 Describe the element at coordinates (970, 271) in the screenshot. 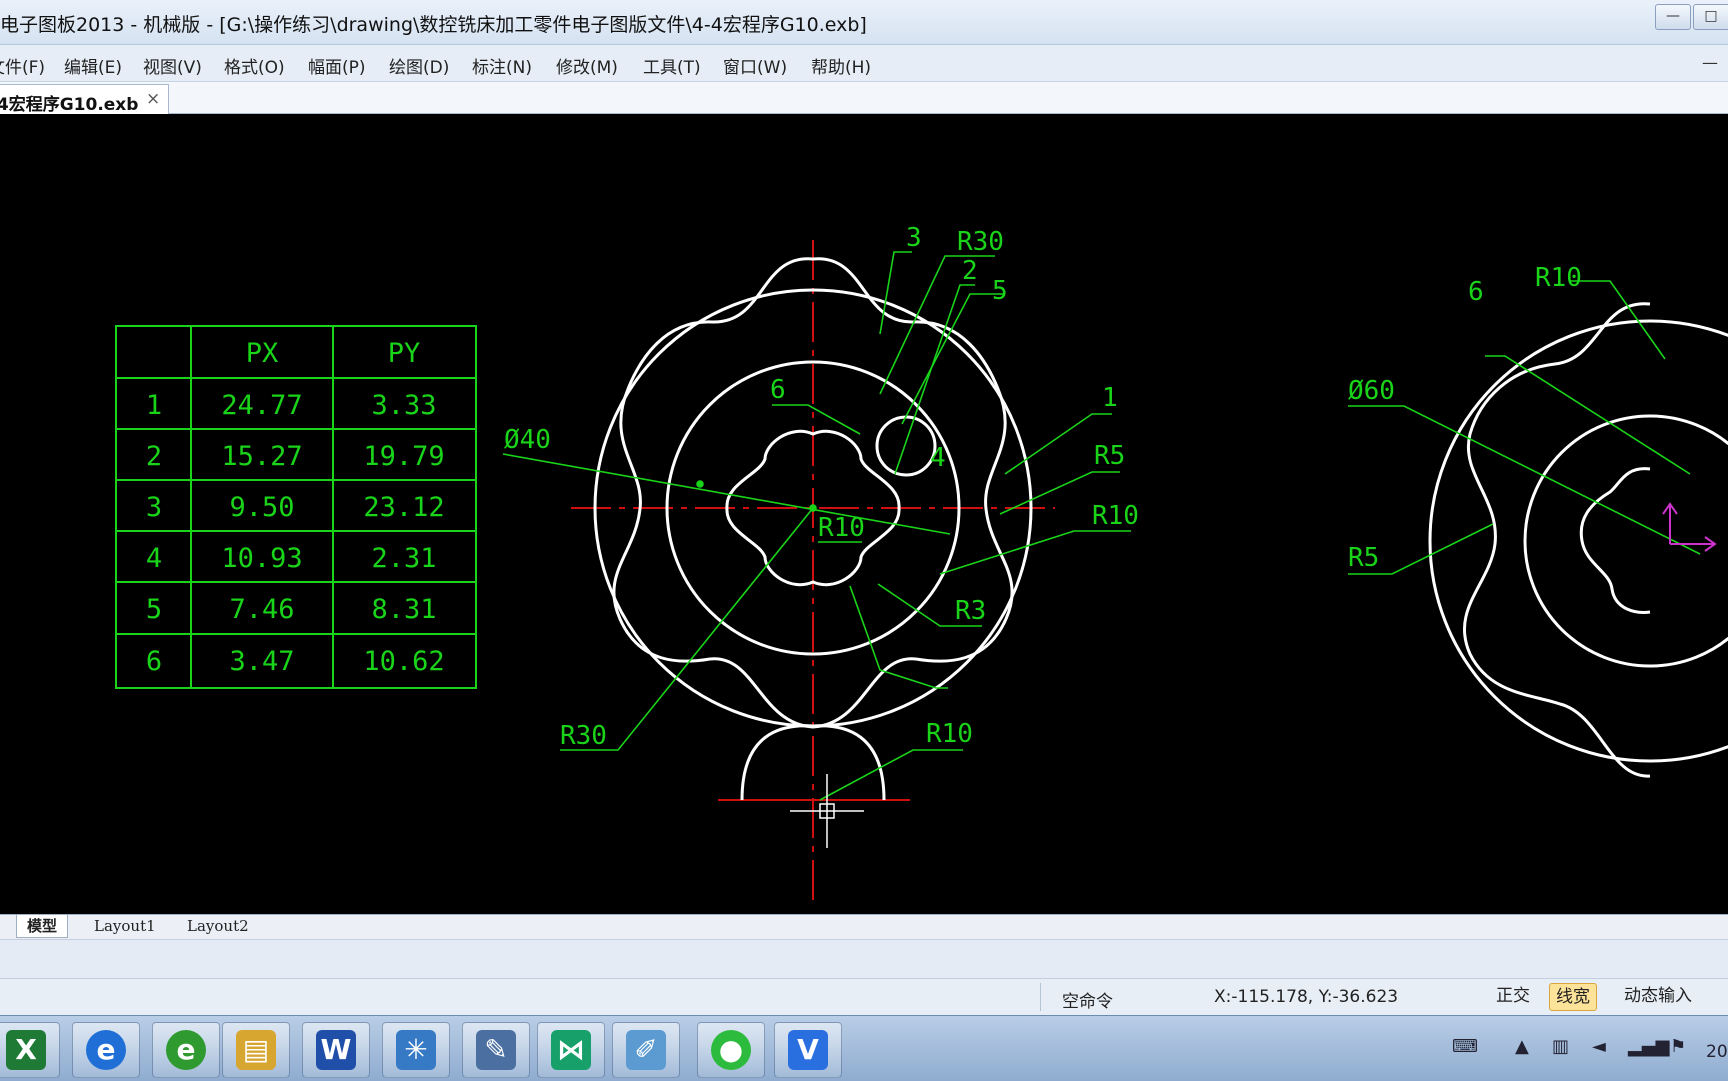

I see `dim-label-2: 2` at that location.